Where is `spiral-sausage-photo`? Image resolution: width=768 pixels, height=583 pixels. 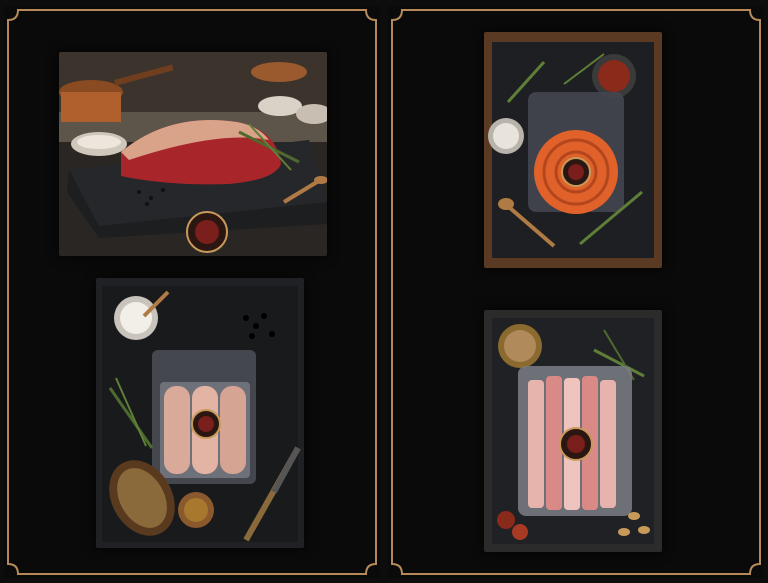 spiral-sausage-photo is located at coordinates (573, 150).